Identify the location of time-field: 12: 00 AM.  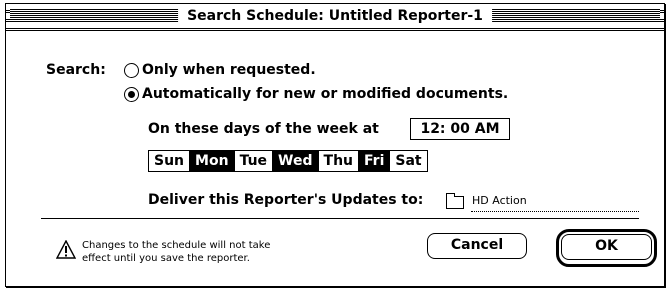
(460, 129).